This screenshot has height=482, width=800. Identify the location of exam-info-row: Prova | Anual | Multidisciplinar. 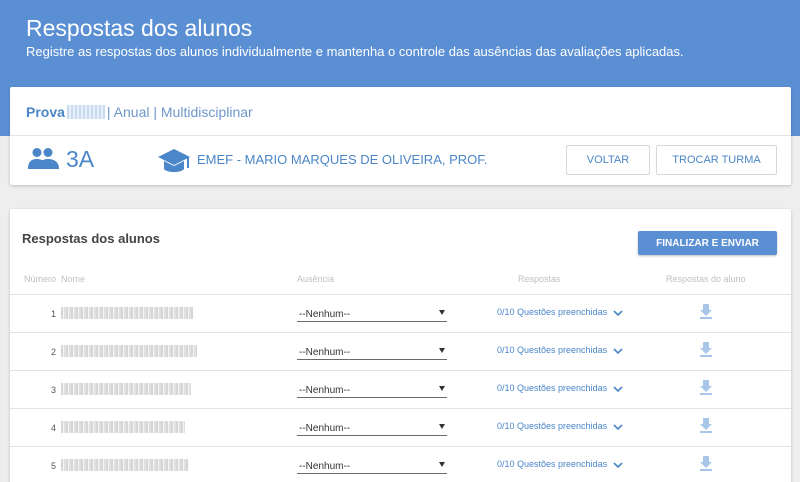
(400, 111).